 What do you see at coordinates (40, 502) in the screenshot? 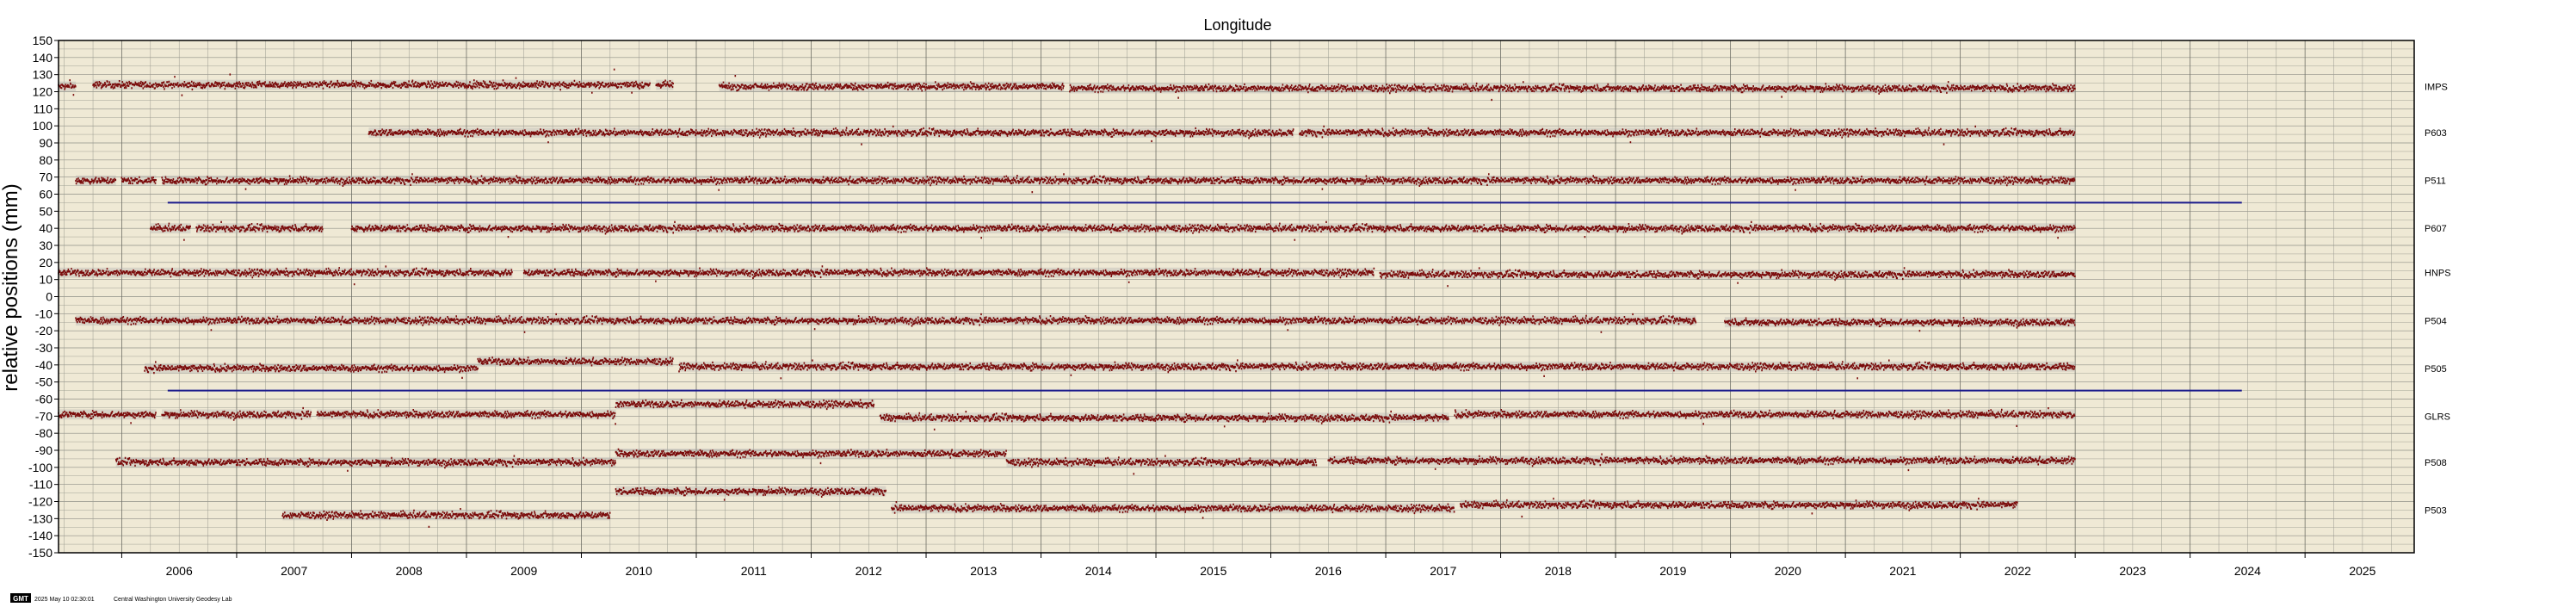
I see `y-tick-label: -120` at bounding box center [40, 502].